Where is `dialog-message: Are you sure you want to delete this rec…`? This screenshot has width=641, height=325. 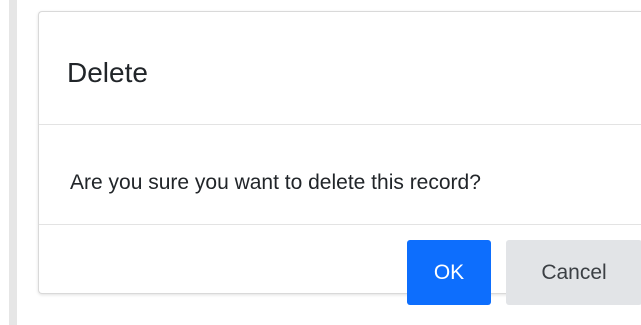 dialog-message: Are you sure you want to delete this rec… is located at coordinates (275, 182).